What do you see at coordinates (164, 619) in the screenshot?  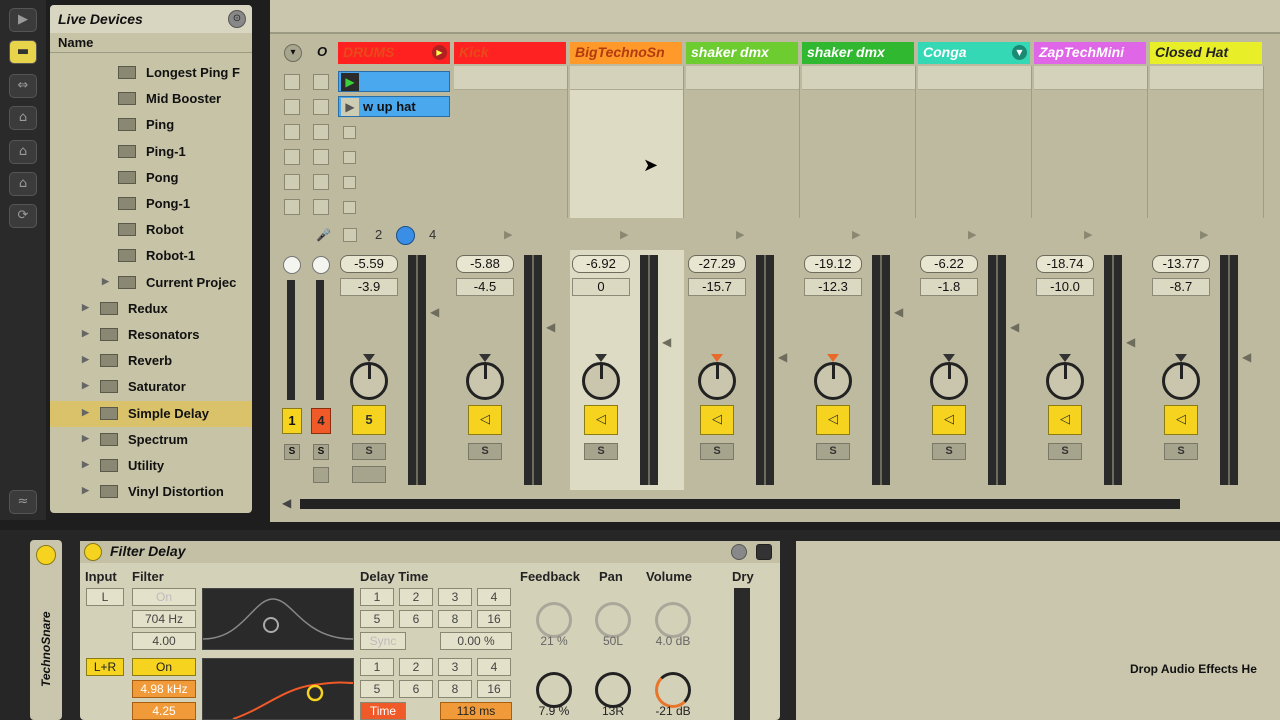 I see `filter-freq-1: 704 Hz` at bounding box center [164, 619].